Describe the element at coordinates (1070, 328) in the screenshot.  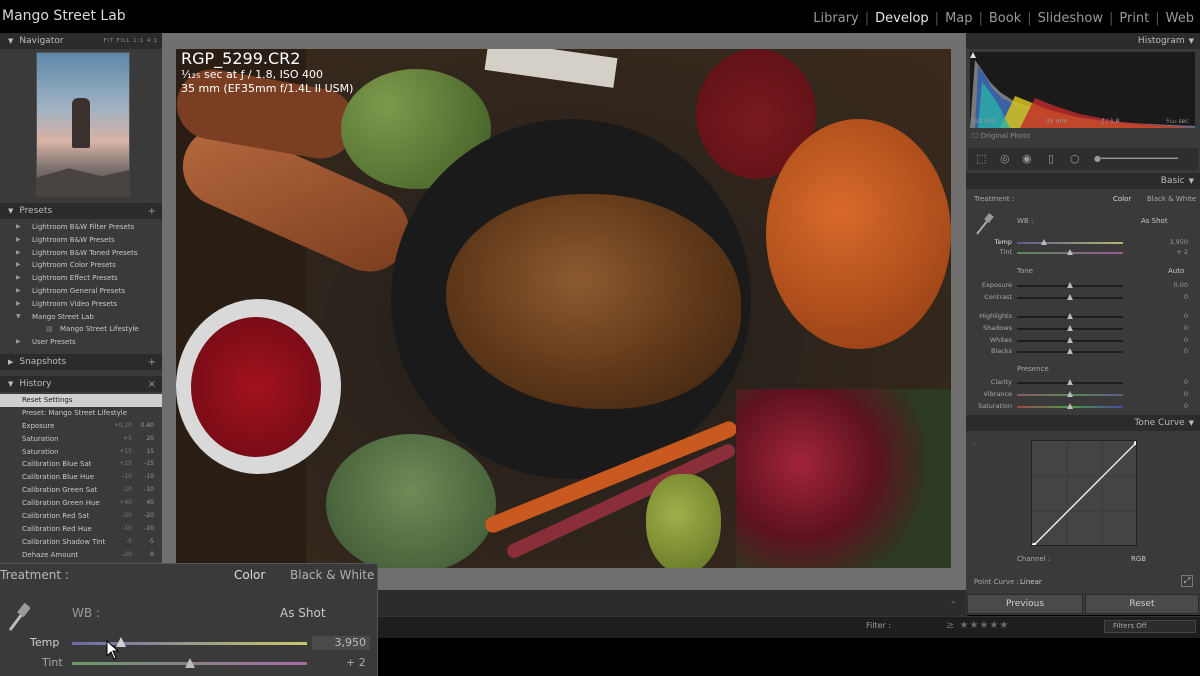
I see `shadows-slider-knob` at that location.